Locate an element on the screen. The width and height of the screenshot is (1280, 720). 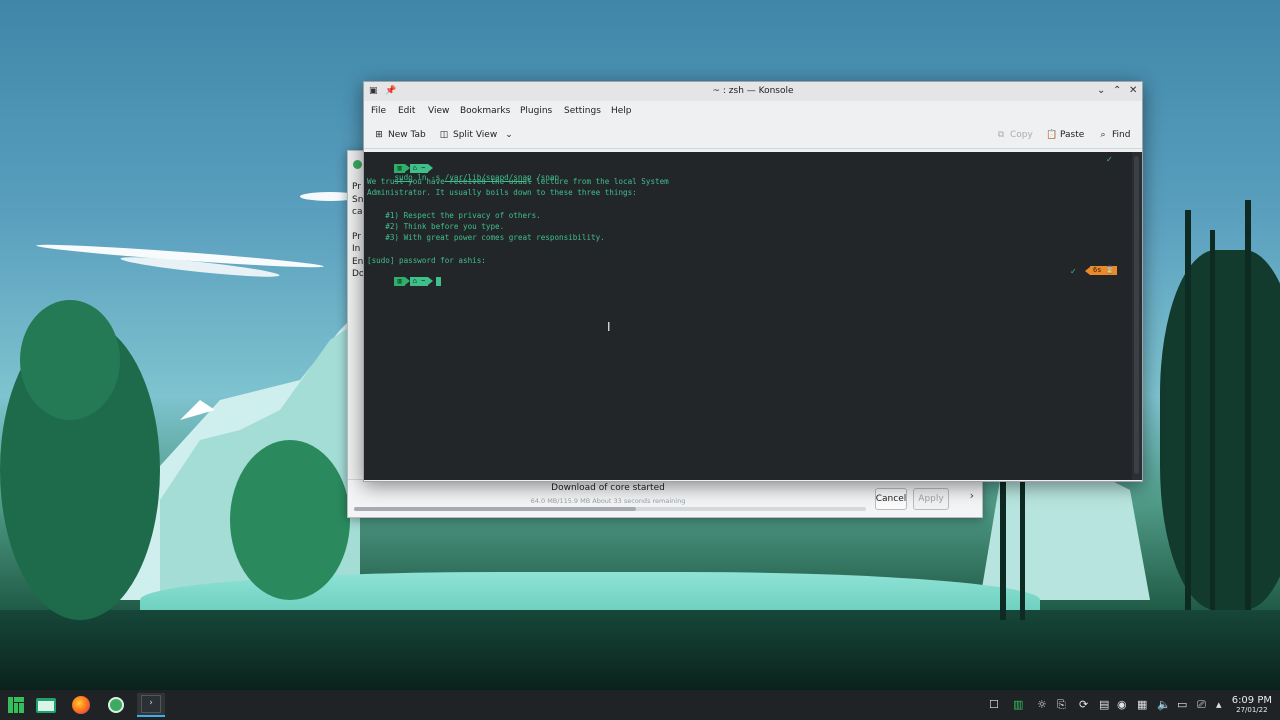
vault-icon: ◉ is located at coordinates (1122, 704).